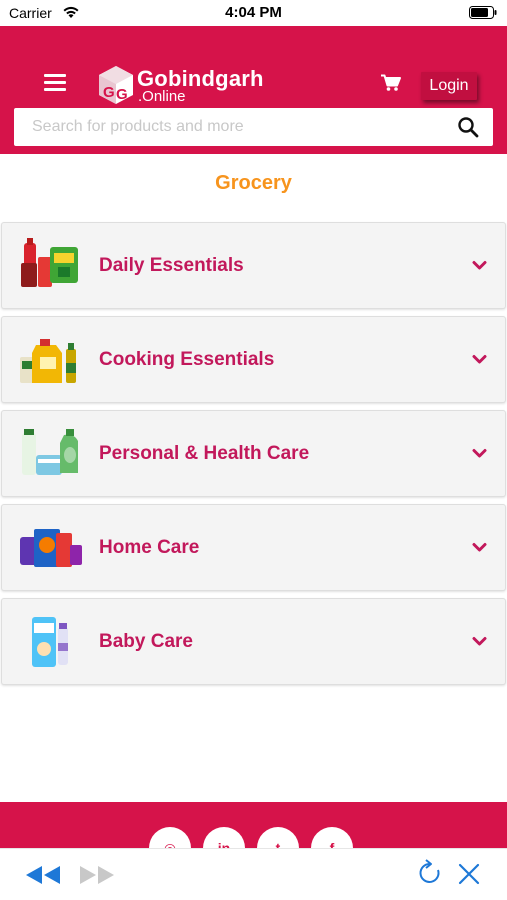  I want to click on facebook-icon: f, so click(332, 837).